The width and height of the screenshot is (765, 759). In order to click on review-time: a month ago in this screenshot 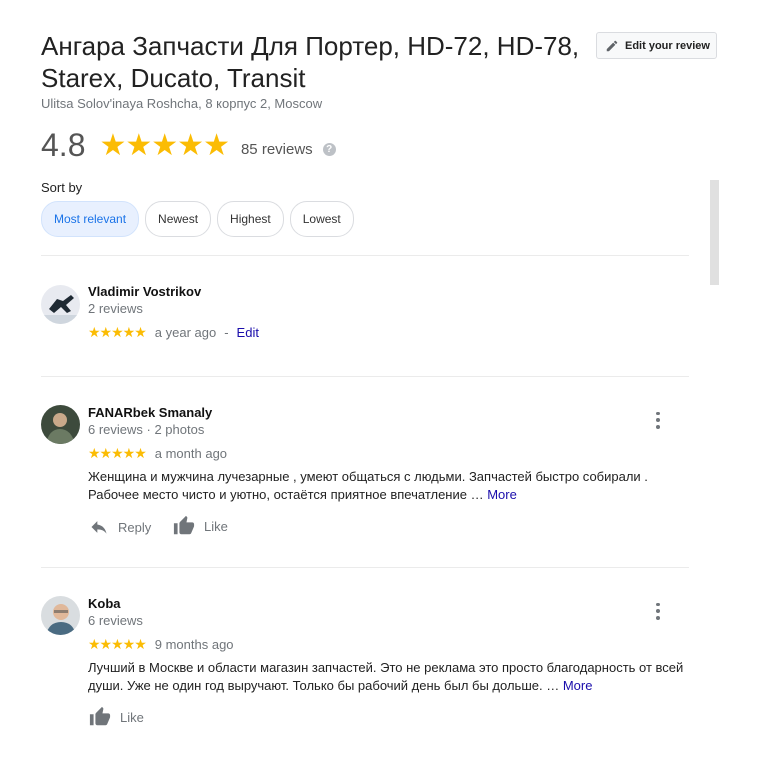, I will do `click(191, 453)`.